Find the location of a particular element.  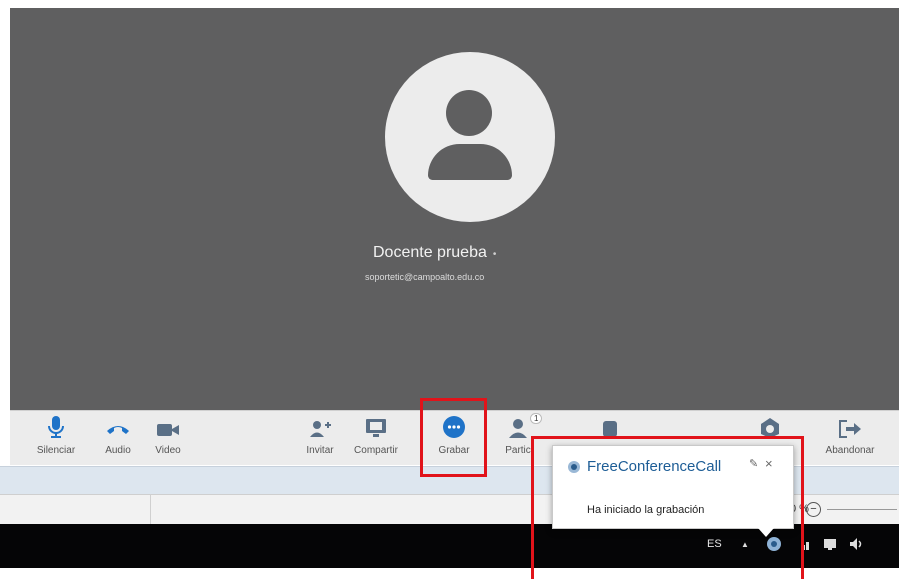

leave-label: Abandonar is located at coordinates (850, 450).